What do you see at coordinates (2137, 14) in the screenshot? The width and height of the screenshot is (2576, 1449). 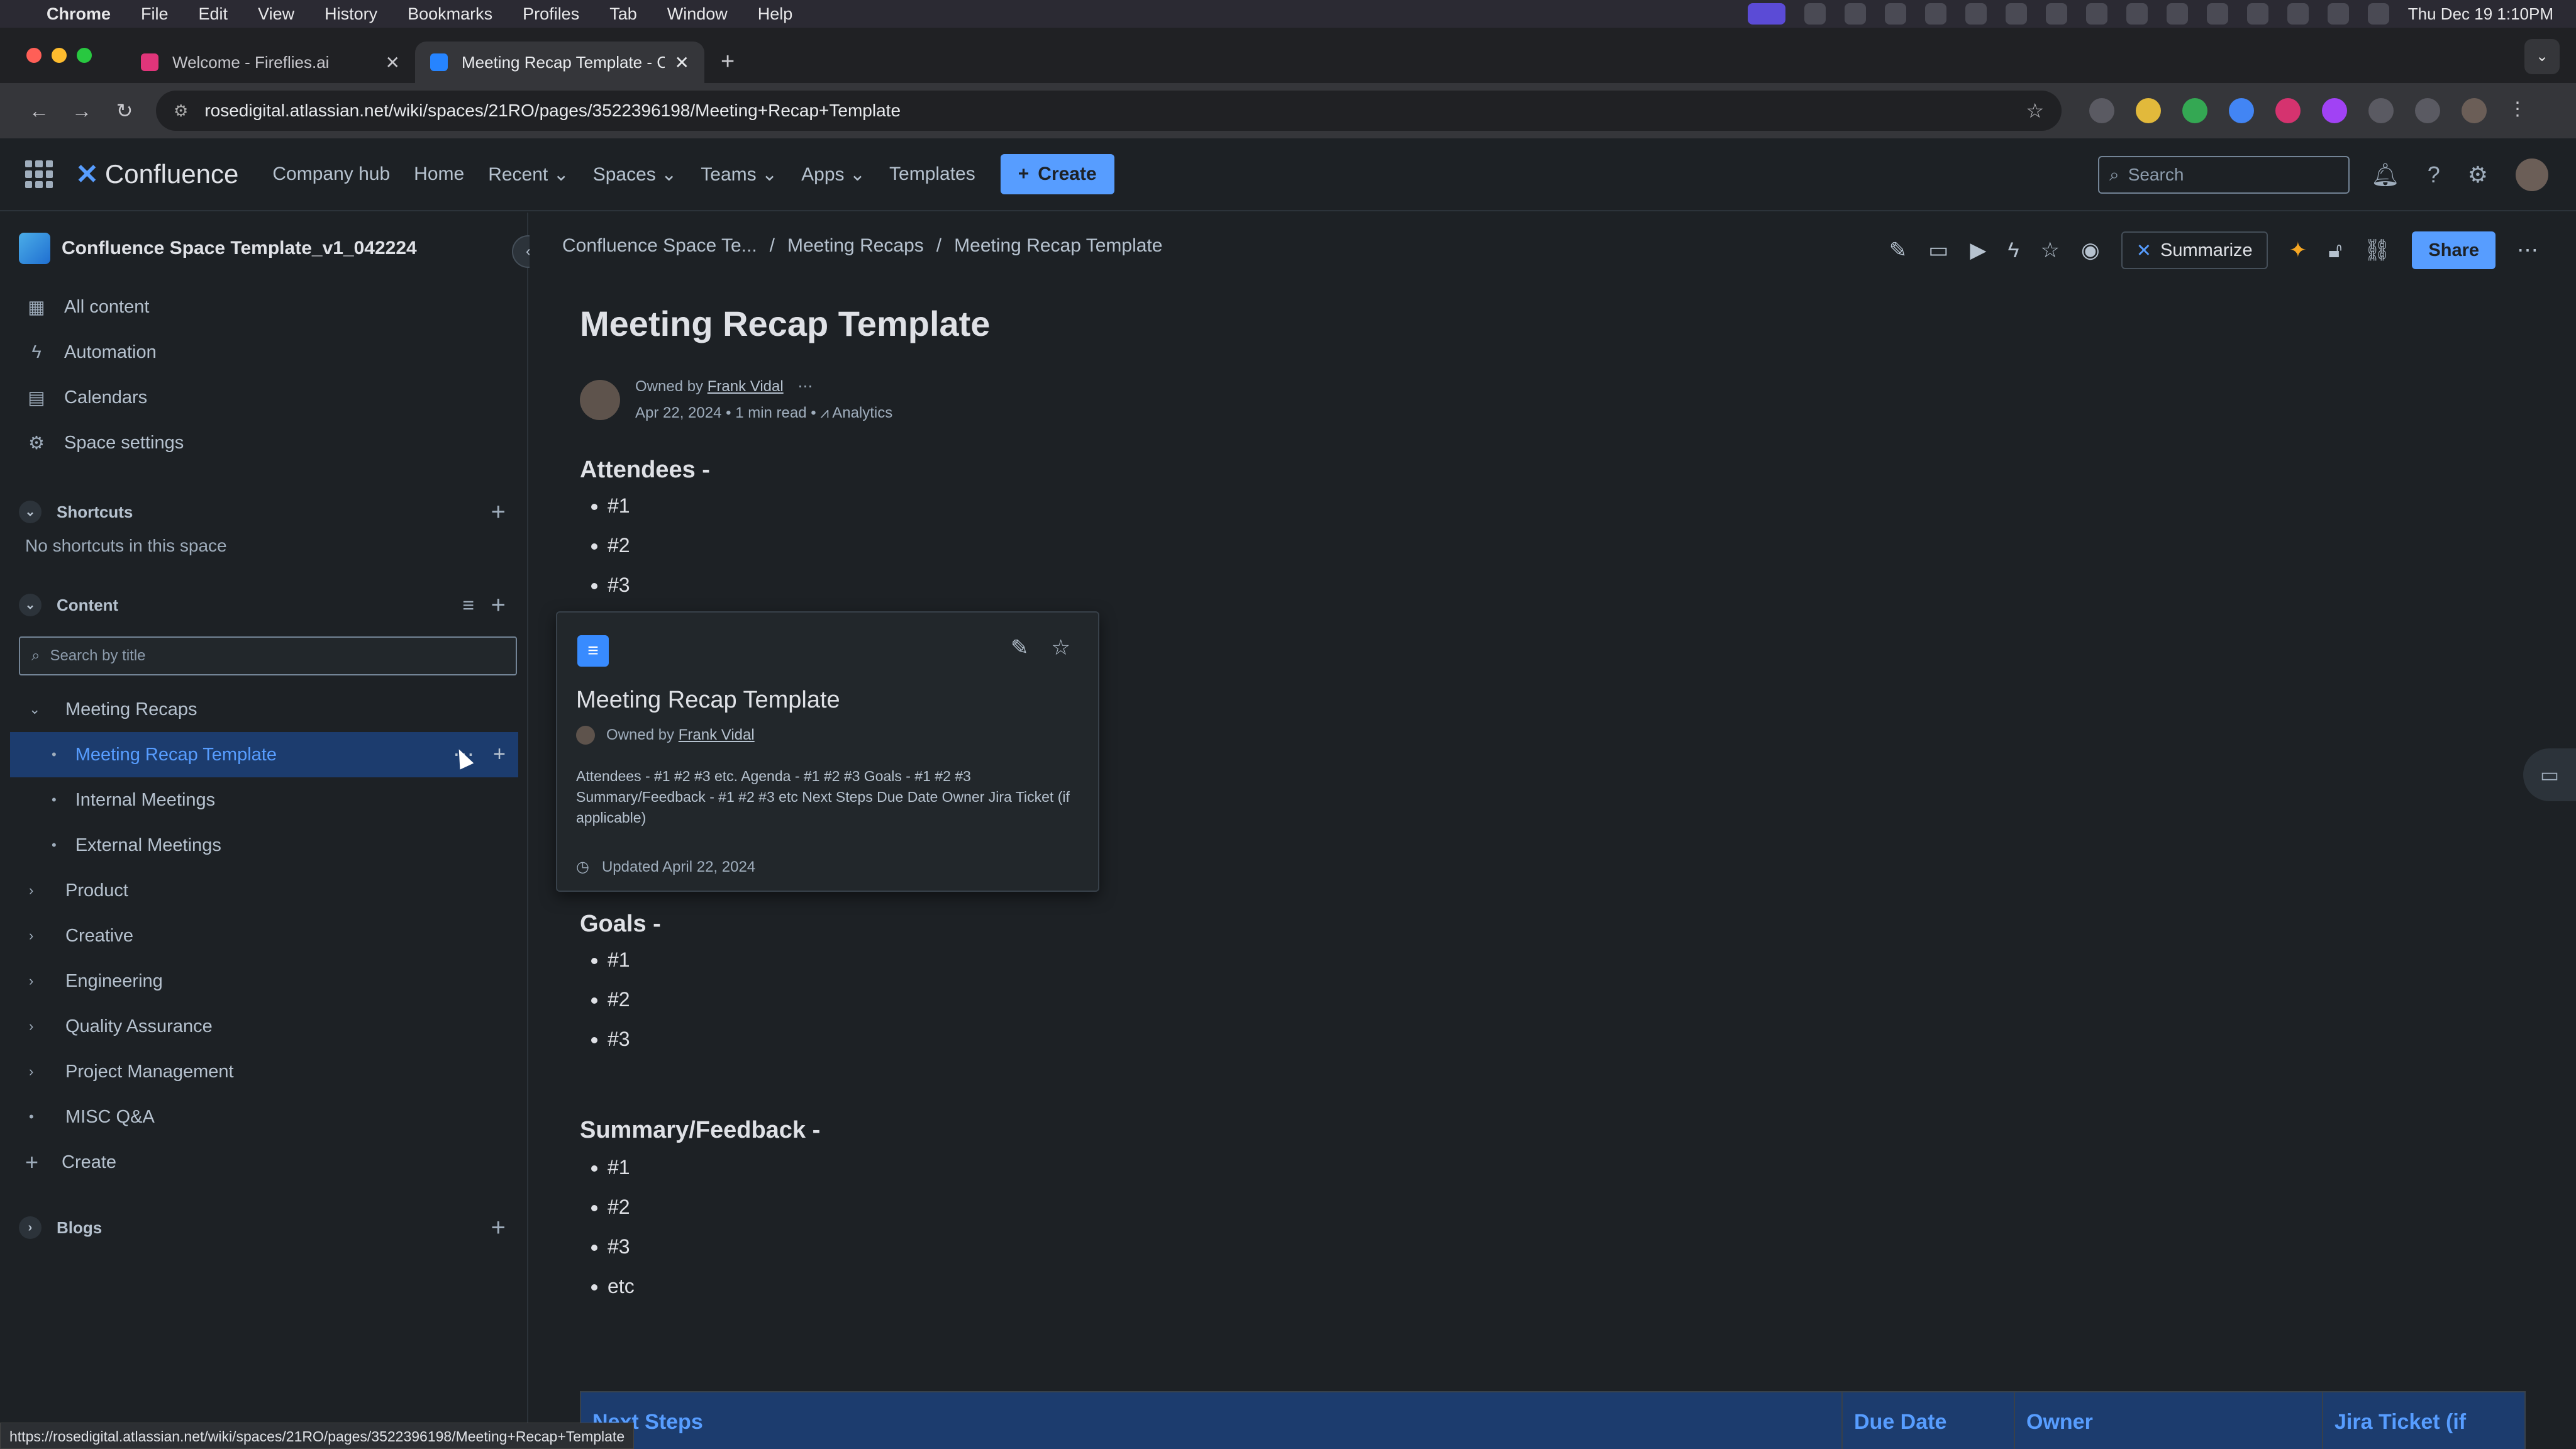 I see `battery-icon` at bounding box center [2137, 14].